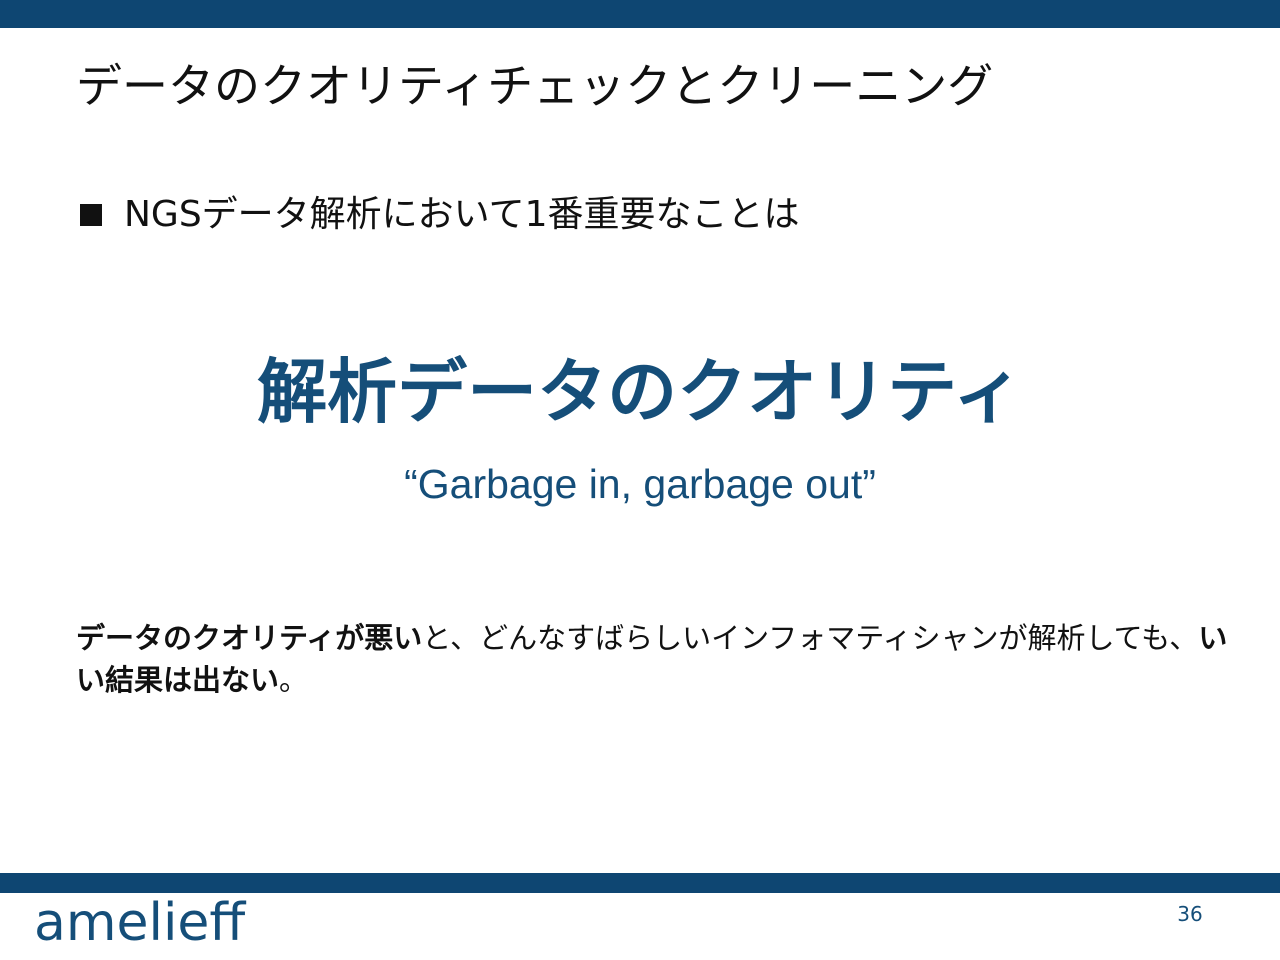  I want to click on top-accent-bar, so click(640, 14).